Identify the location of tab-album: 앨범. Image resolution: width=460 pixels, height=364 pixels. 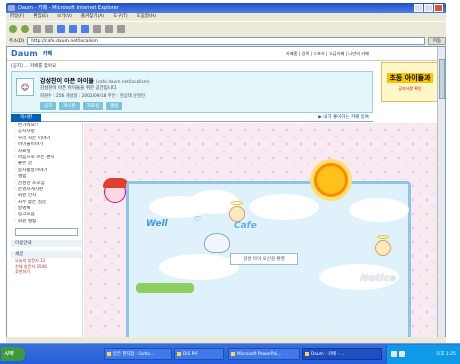
(114, 106).